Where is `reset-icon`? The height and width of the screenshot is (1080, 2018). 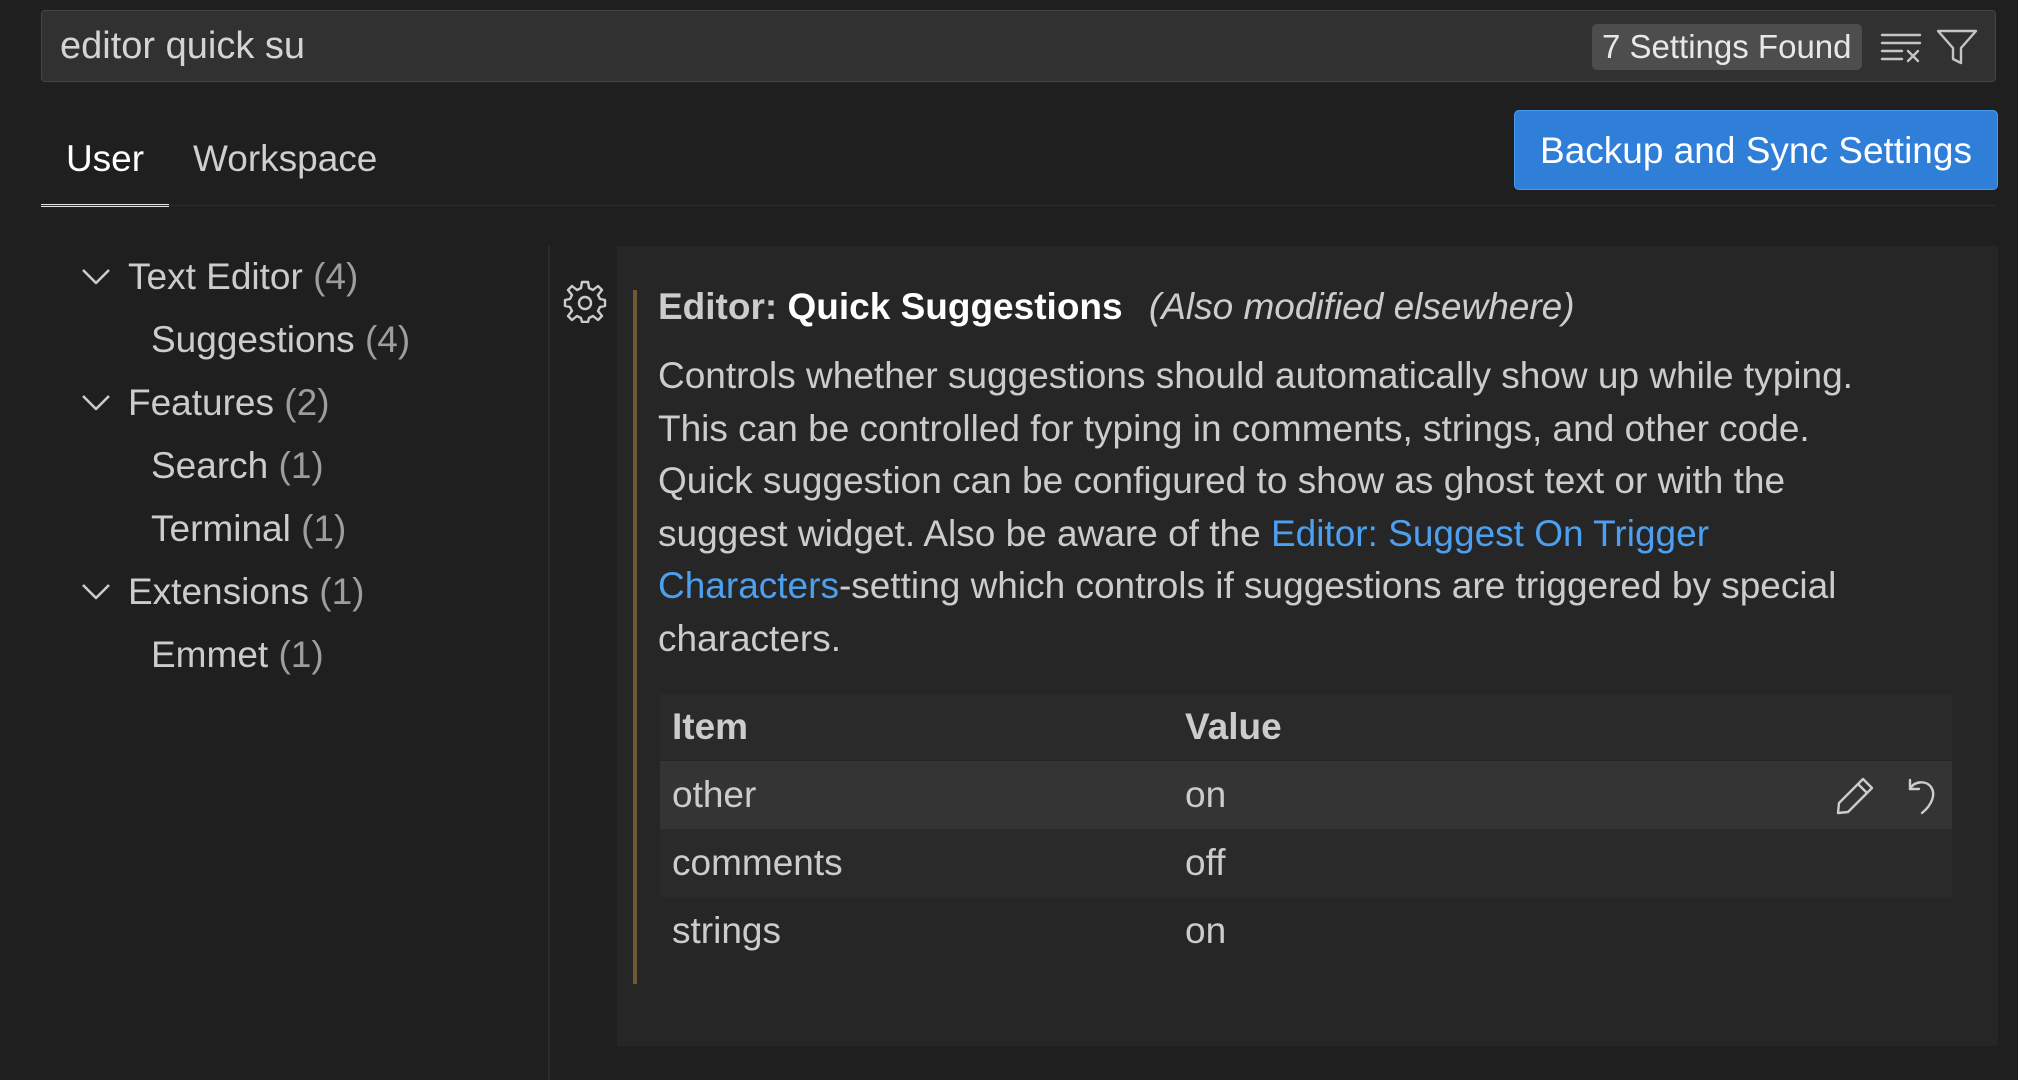 reset-icon is located at coordinates (1921, 796).